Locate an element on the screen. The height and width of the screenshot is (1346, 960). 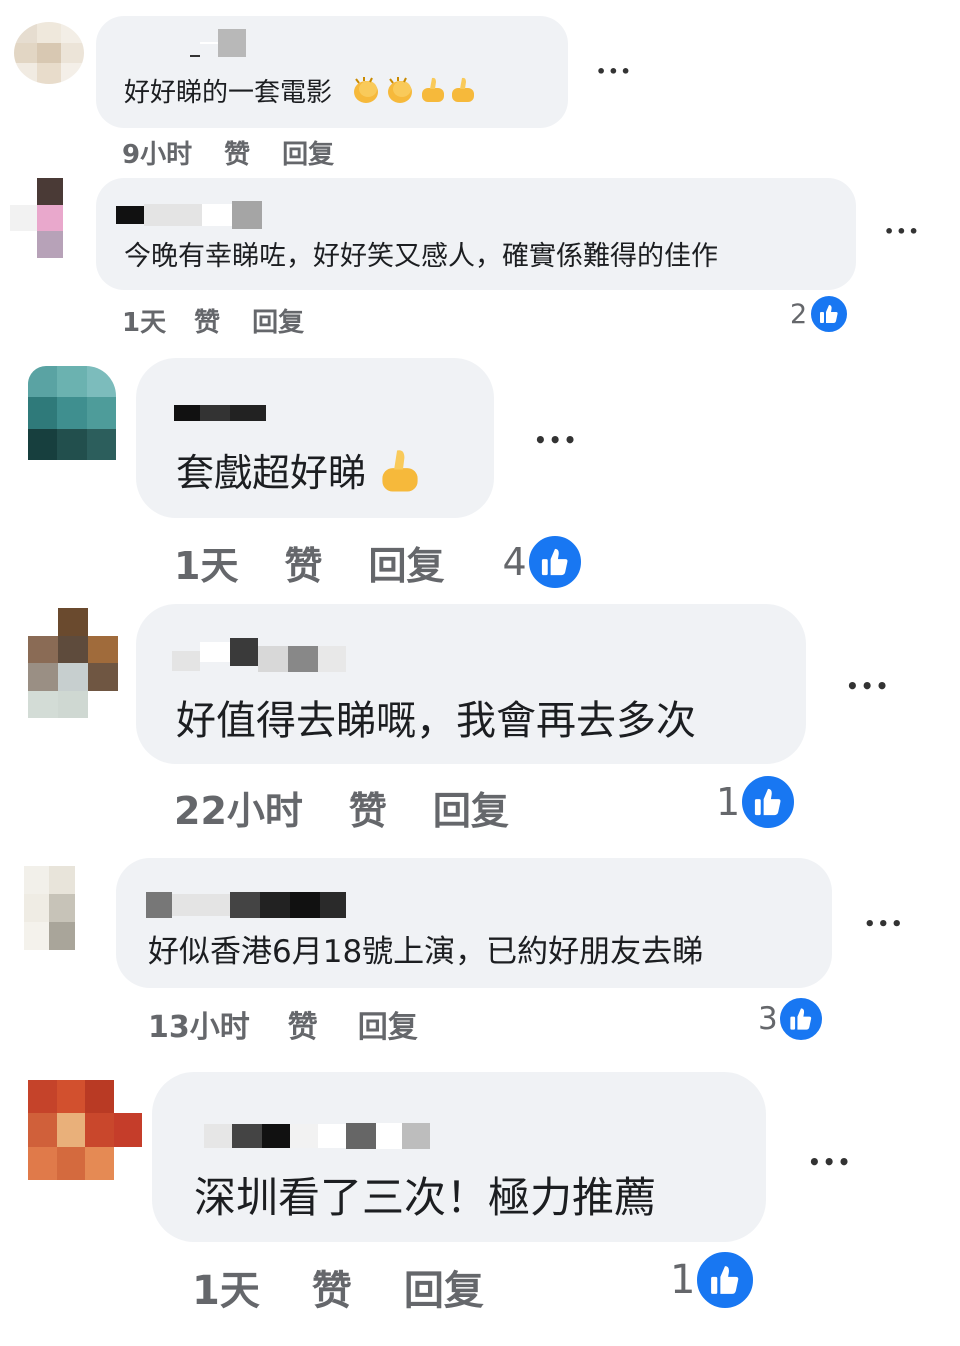
reaction-count-number: 3 is located at coordinates (768, 1019).